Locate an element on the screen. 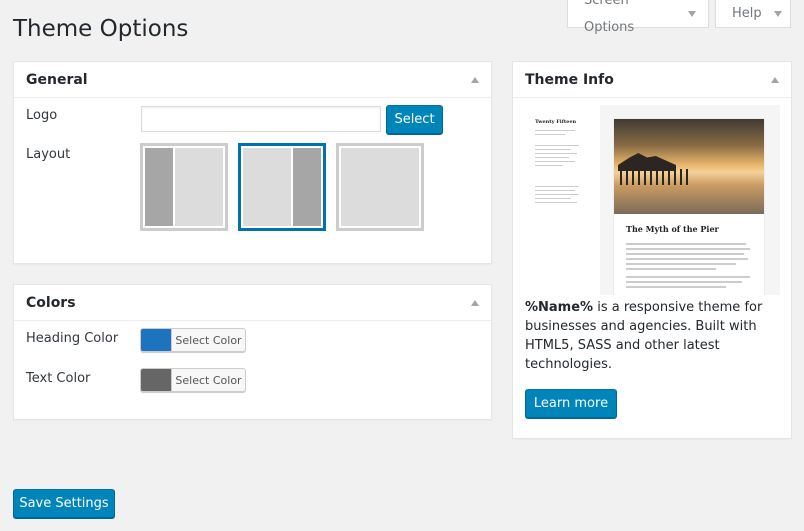  text-color-label: Text Color is located at coordinates (58, 378).